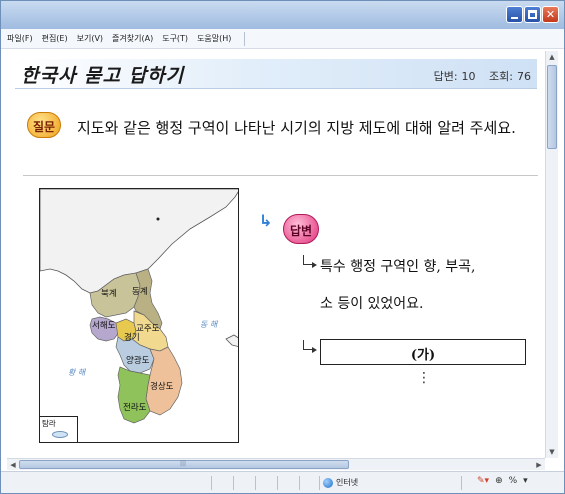 This screenshot has width=565, height=494. Describe the element at coordinates (372, 304) in the screenshot. I see `answer-line-2: 소 등이 있었어요.` at that location.